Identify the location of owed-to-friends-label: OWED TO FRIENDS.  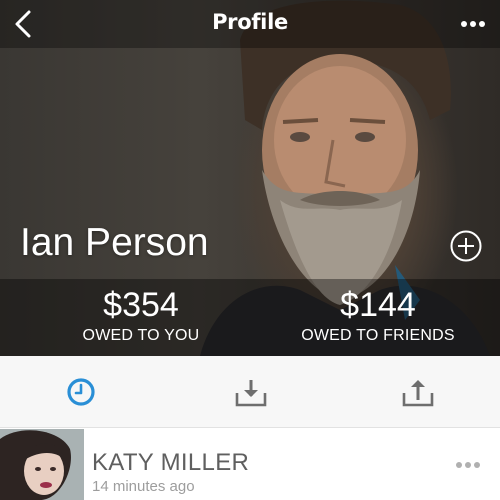
(378, 335).